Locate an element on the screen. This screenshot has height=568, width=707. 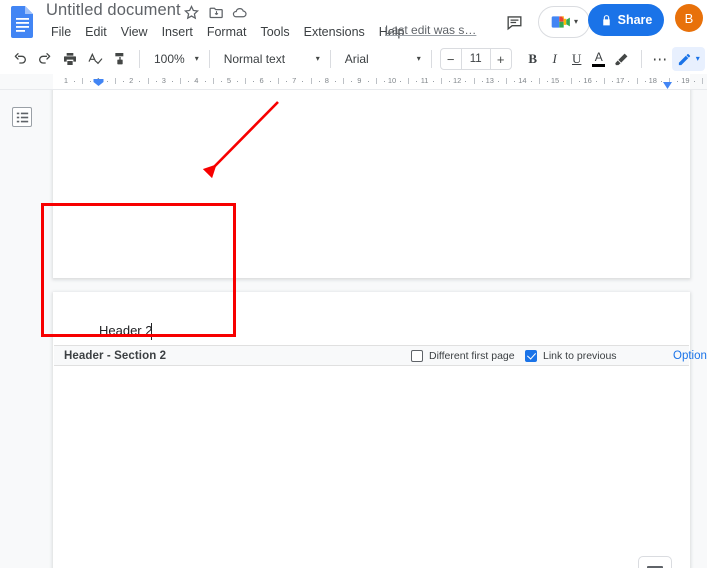
menu-insert: Insert is located at coordinates (177, 32).